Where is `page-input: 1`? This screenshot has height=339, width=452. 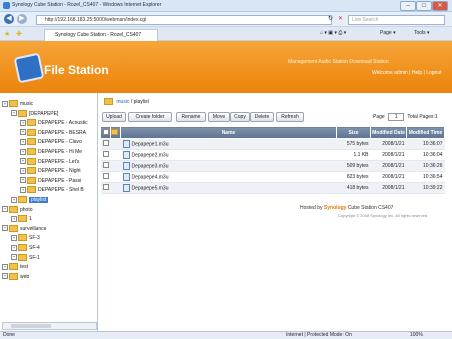 page-input: 1 is located at coordinates (396, 117).